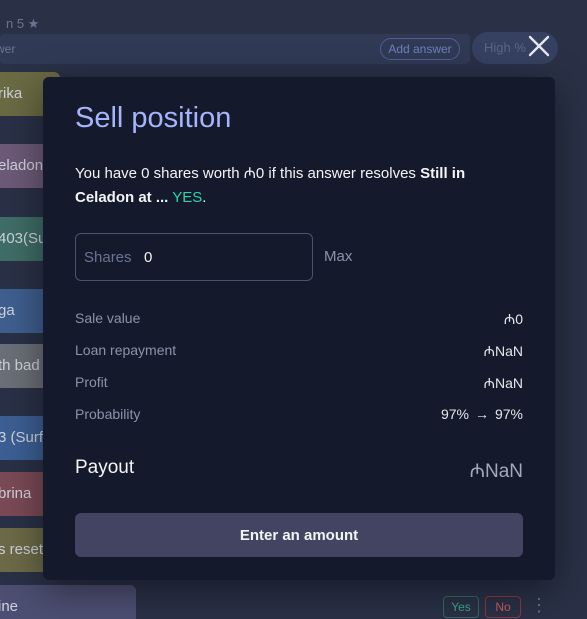  I want to click on modal-title: Sell position, so click(153, 118).